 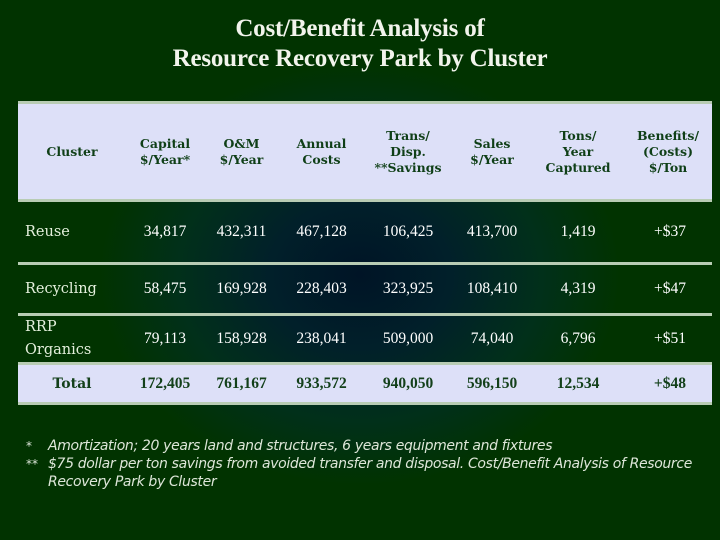 I want to click on footnote-mark: *, so click(x=29, y=446).